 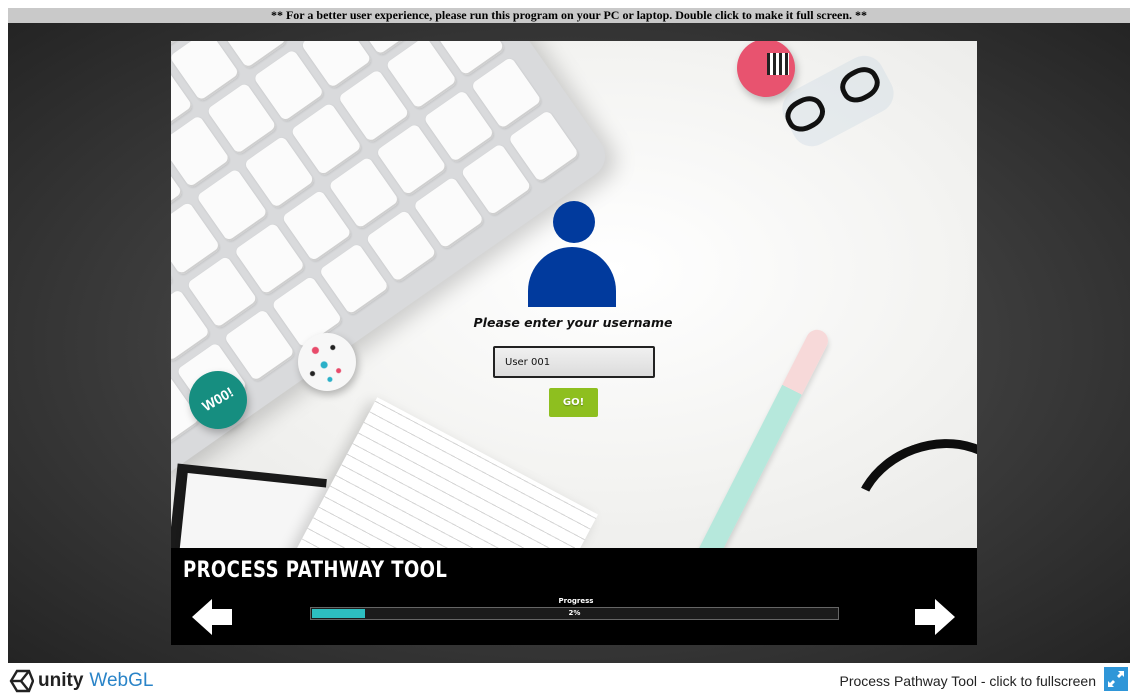 I want to click on pen-image, so click(x=754, y=437).